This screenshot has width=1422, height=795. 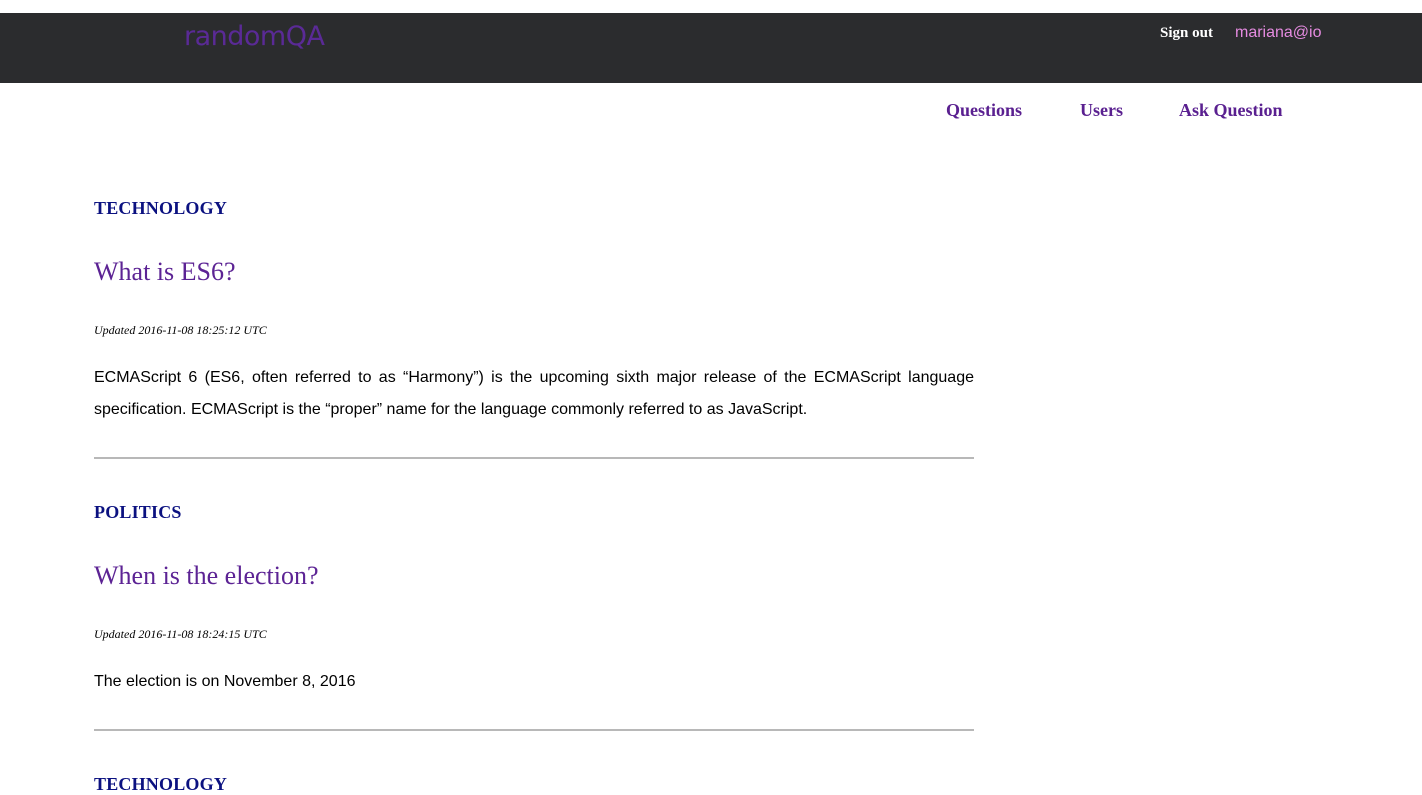 What do you see at coordinates (180, 330) in the screenshot?
I see `question-updated-timestamp: Updated 2016-11-08 18:25:12 UTC` at bounding box center [180, 330].